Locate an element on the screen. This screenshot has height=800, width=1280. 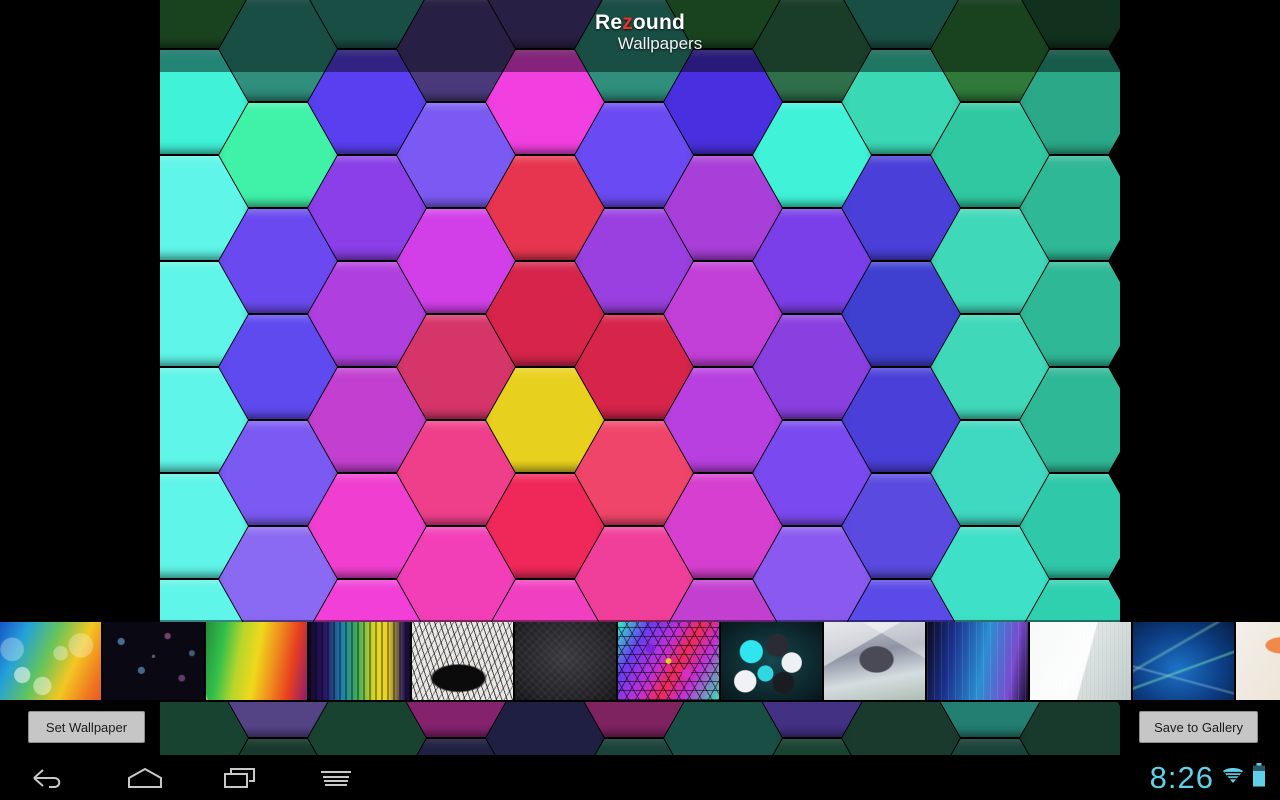
recent-apps-icon is located at coordinates (240, 777).